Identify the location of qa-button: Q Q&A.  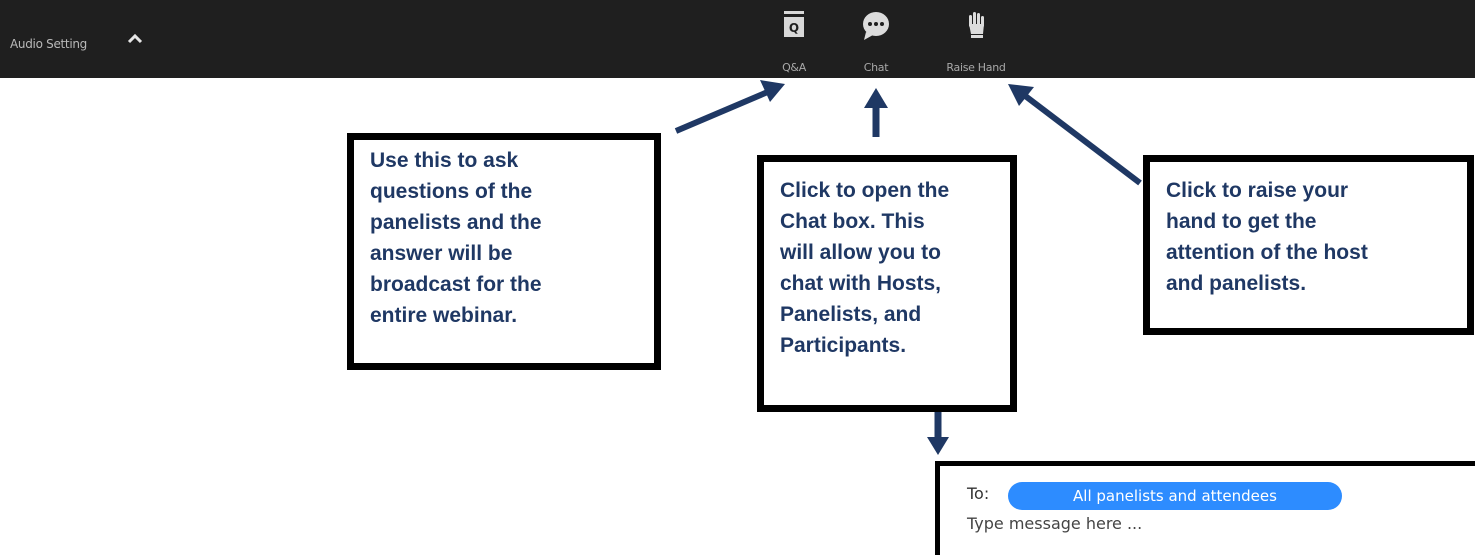
(794, 43).